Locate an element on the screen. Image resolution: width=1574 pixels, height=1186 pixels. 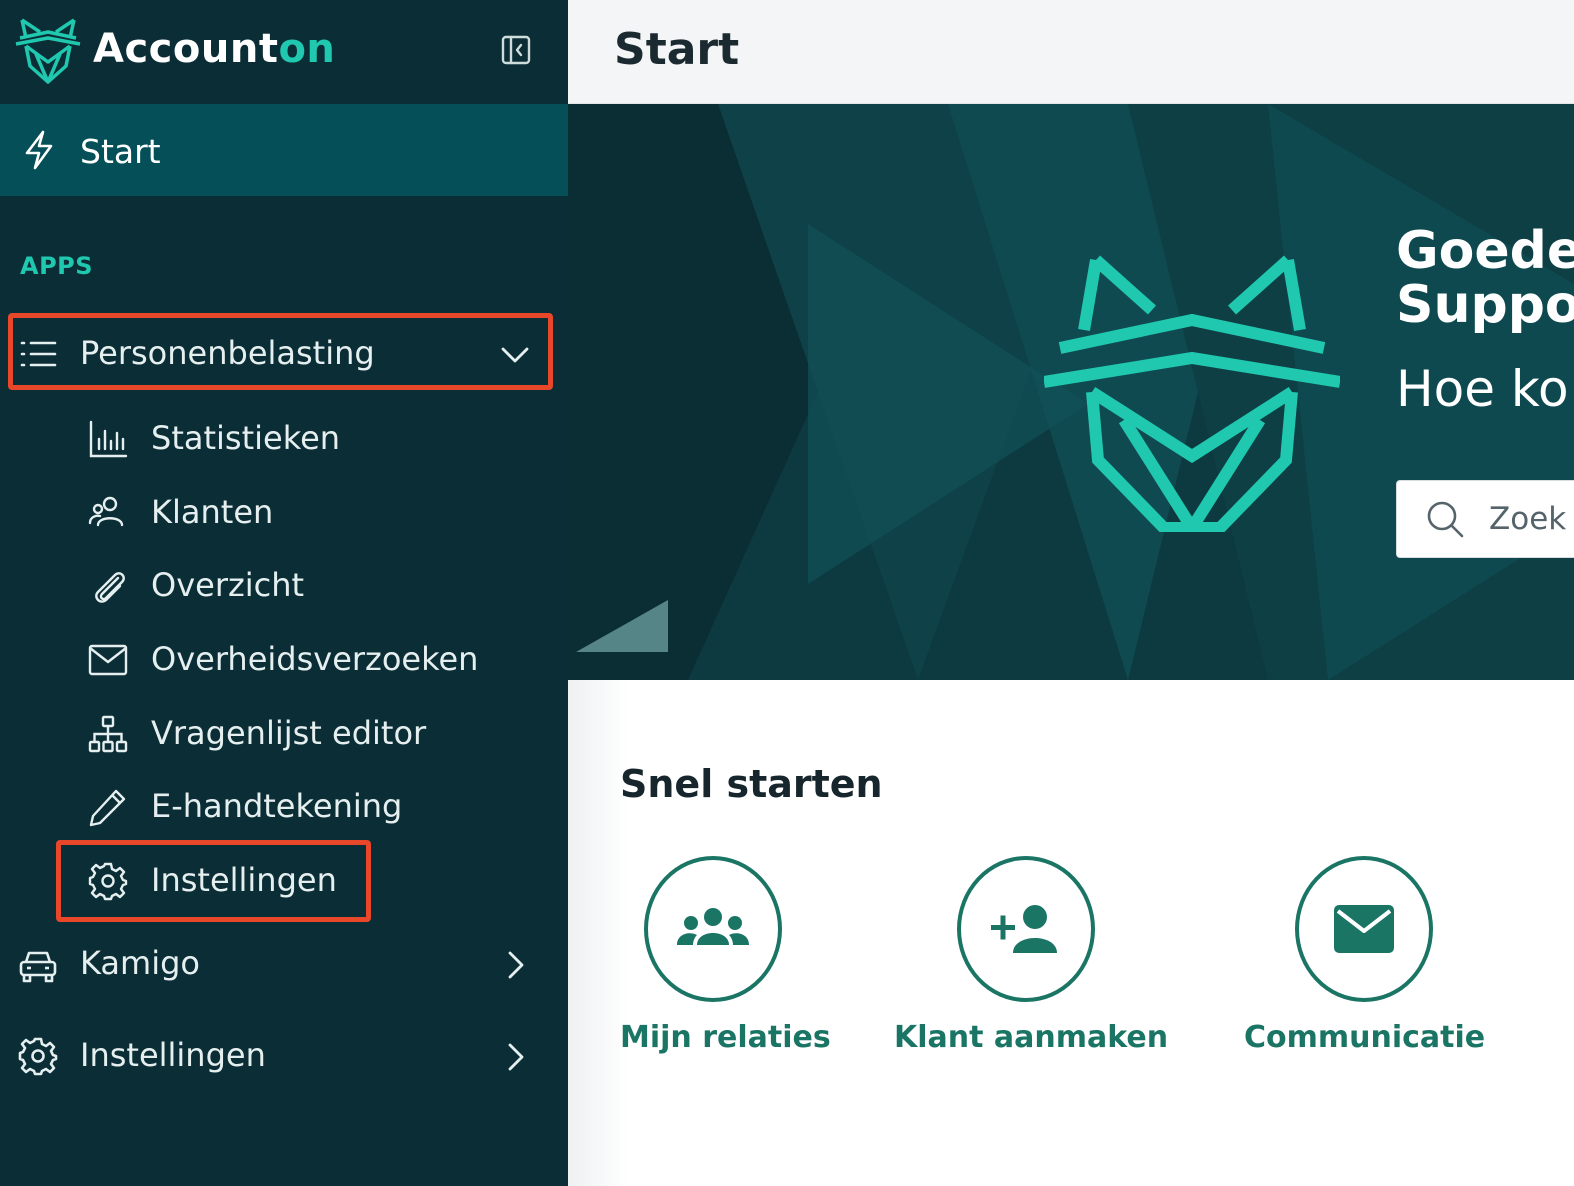
sidebar-item-personenbelasting: Personenbelasting is located at coordinates (284, 354).